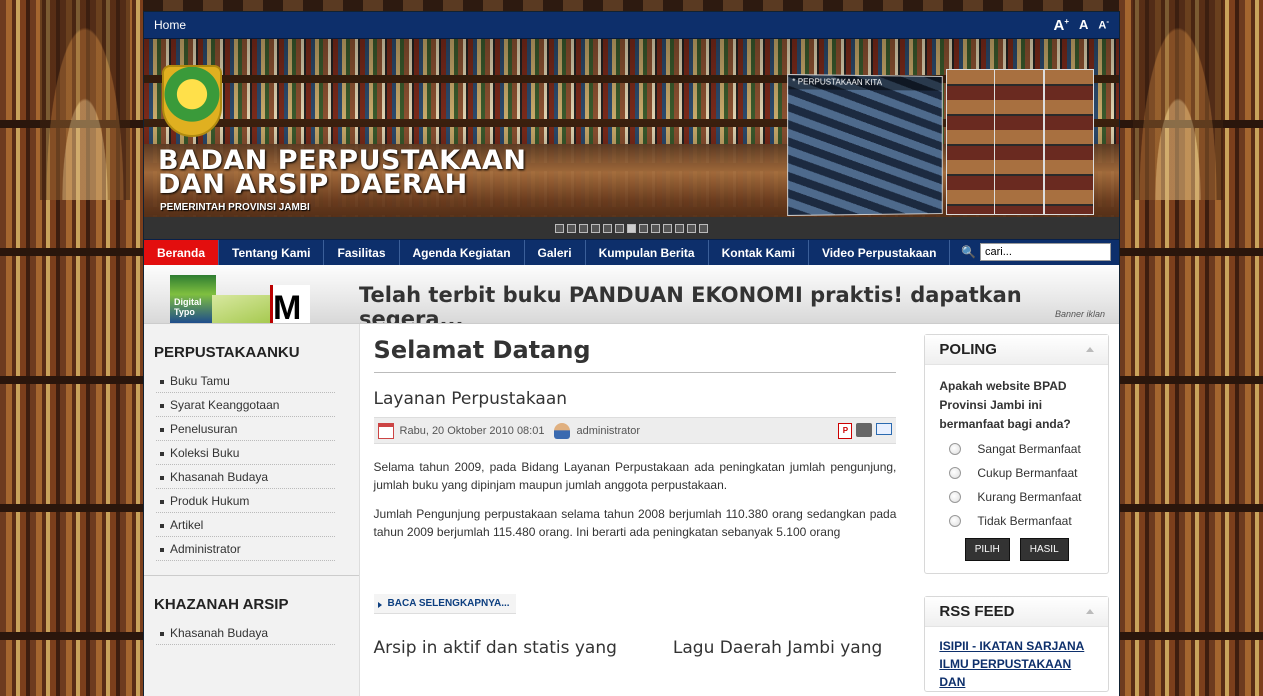  Describe the element at coordinates (880, 252) in the screenshot. I see `nav-item: Video Perpustakaan` at that location.